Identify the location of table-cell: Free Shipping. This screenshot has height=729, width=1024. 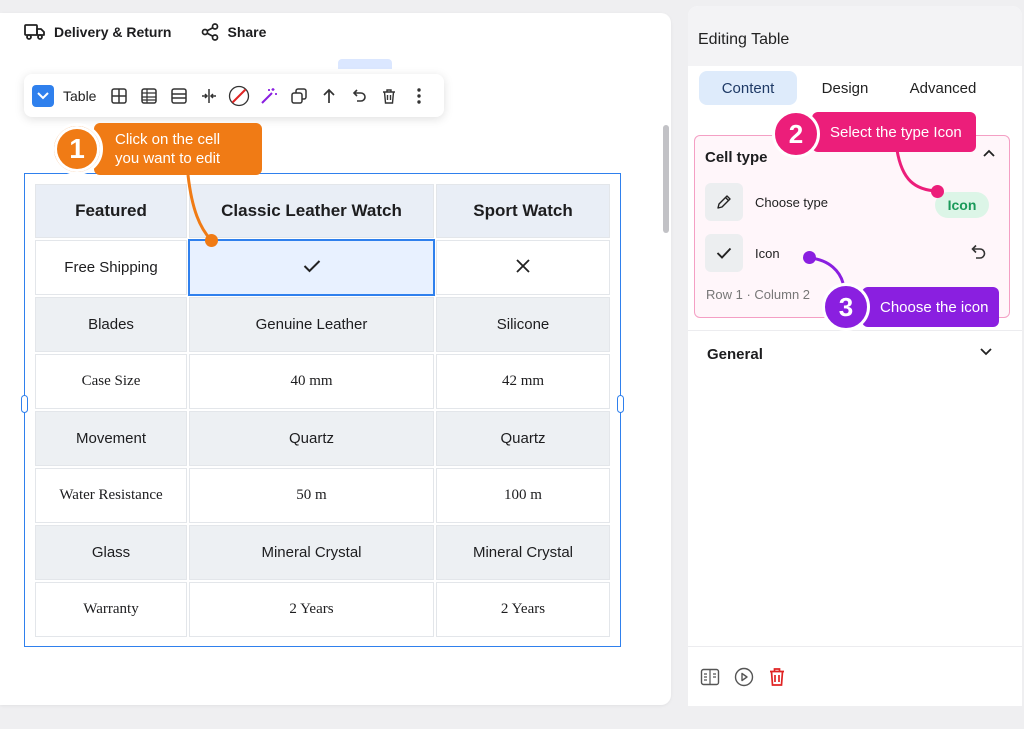
(111, 267).